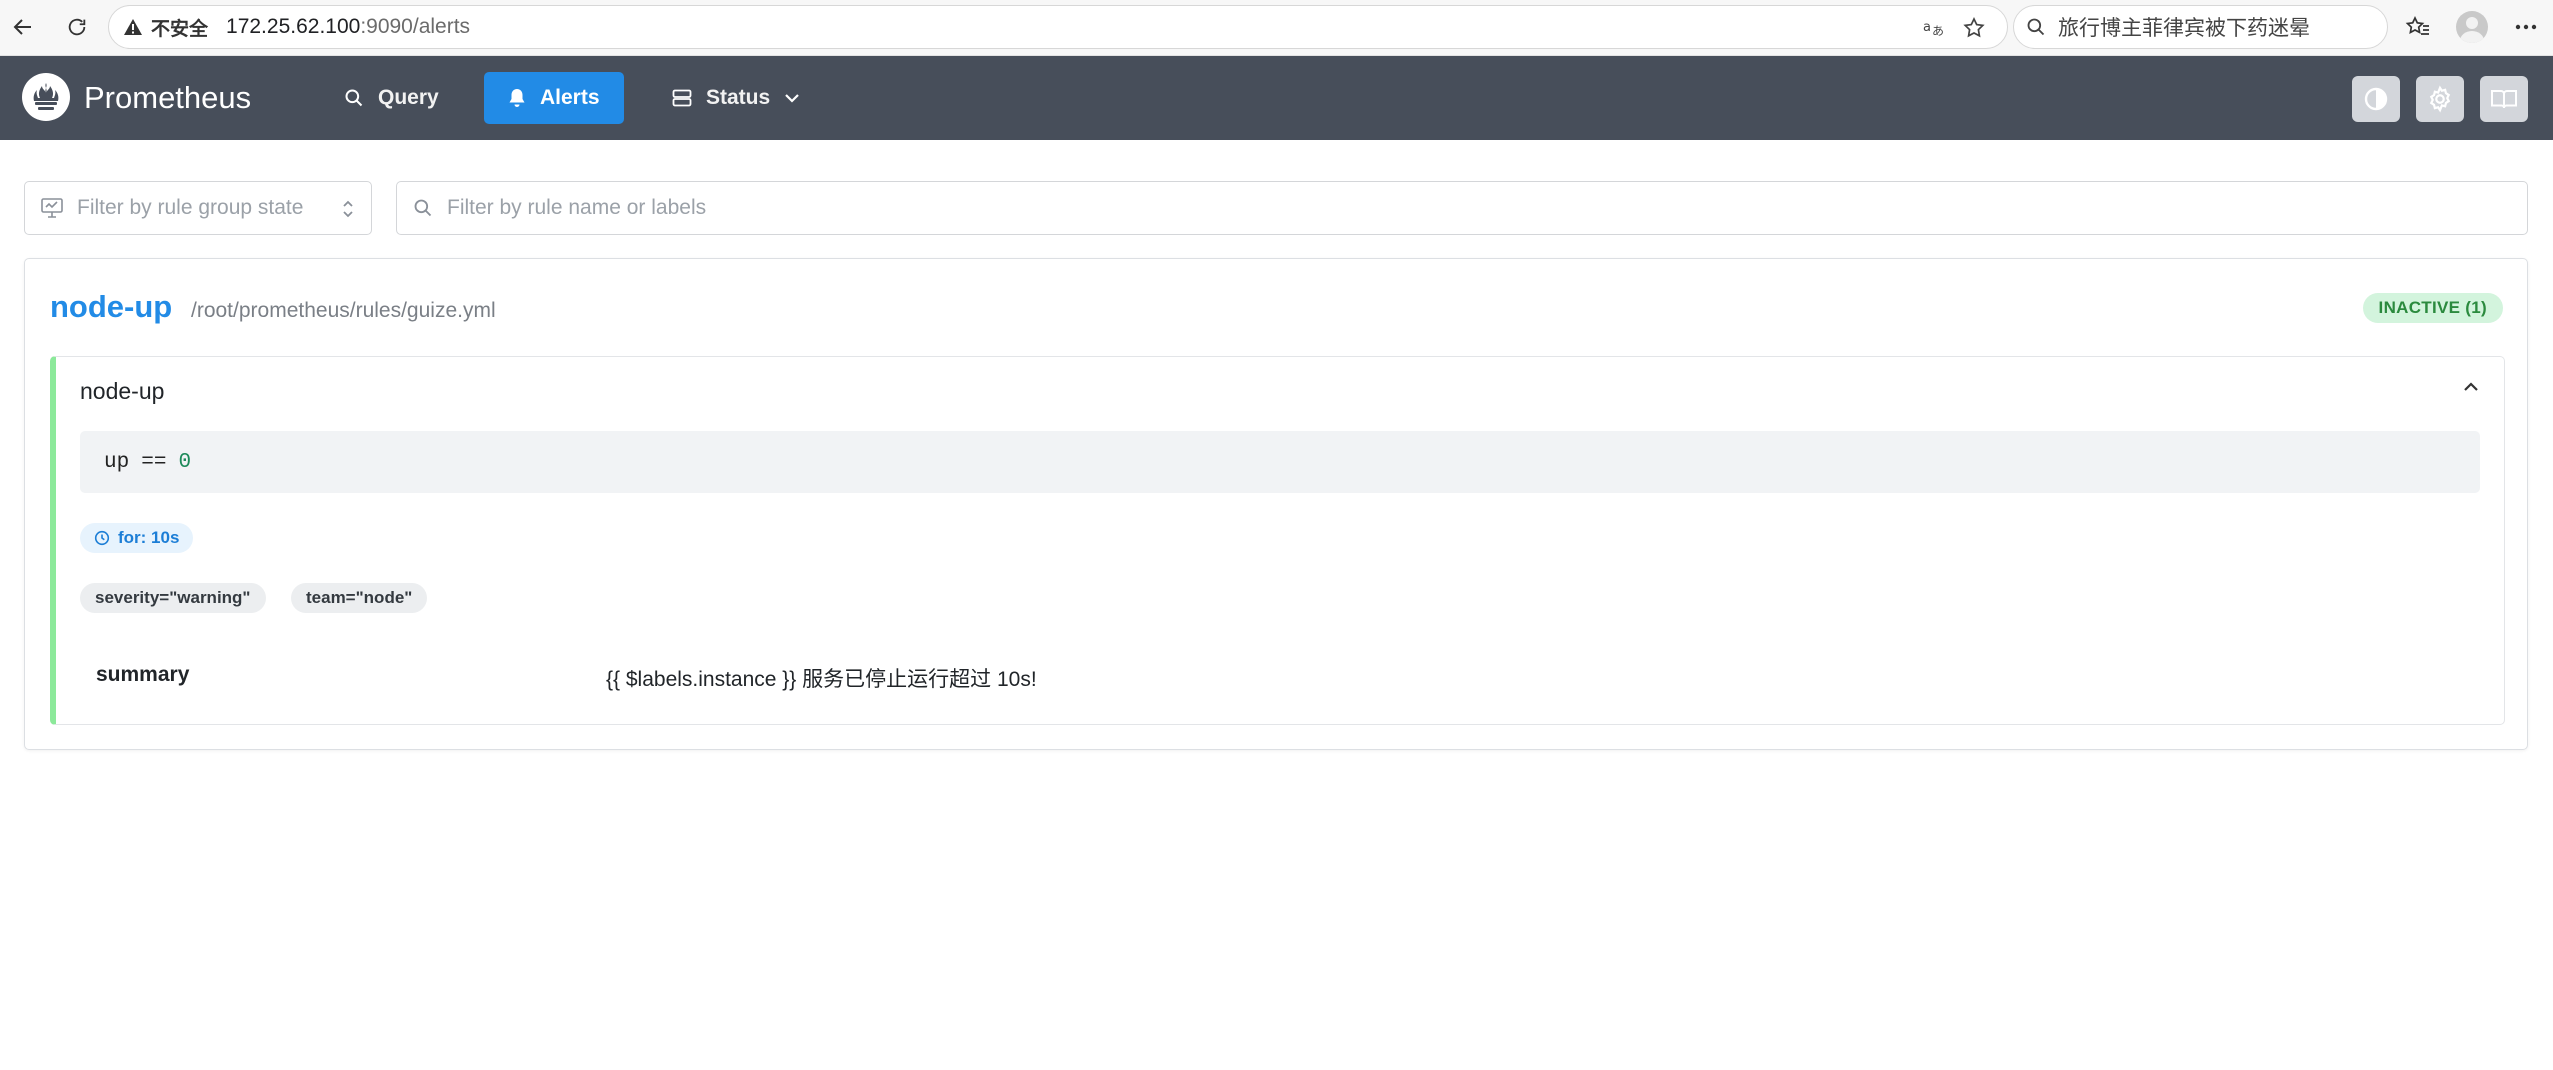  What do you see at coordinates (52, 208) in the screenshot?
I see `monitor-icon` at bounding box center [52, 208].